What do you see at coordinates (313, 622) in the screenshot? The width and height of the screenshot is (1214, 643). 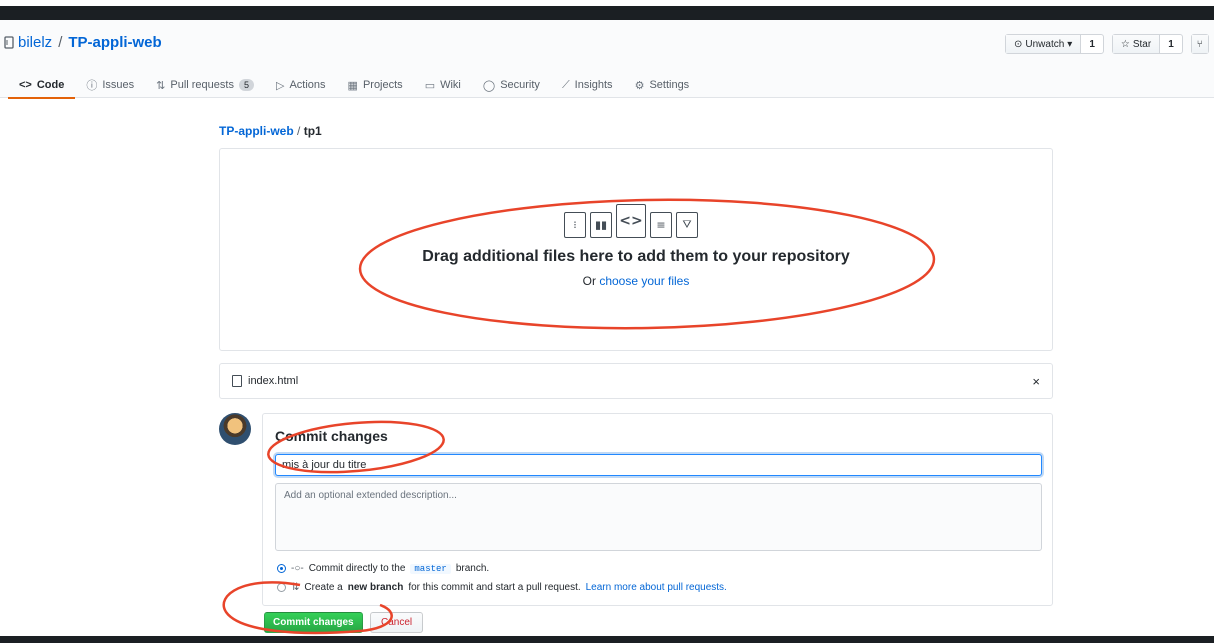 I see `commit-changes-button: Commit changes` at bounding box center [313, 622].